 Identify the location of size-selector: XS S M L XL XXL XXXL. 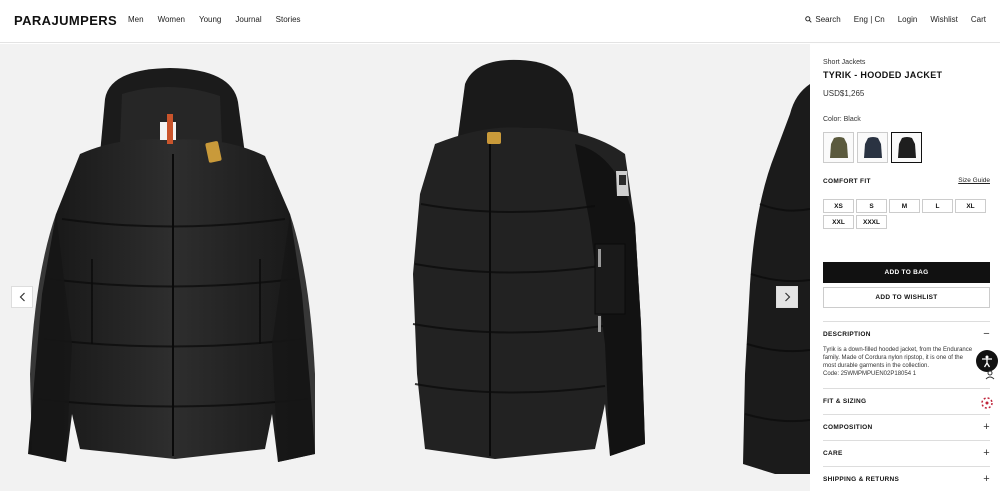
(907, 215).